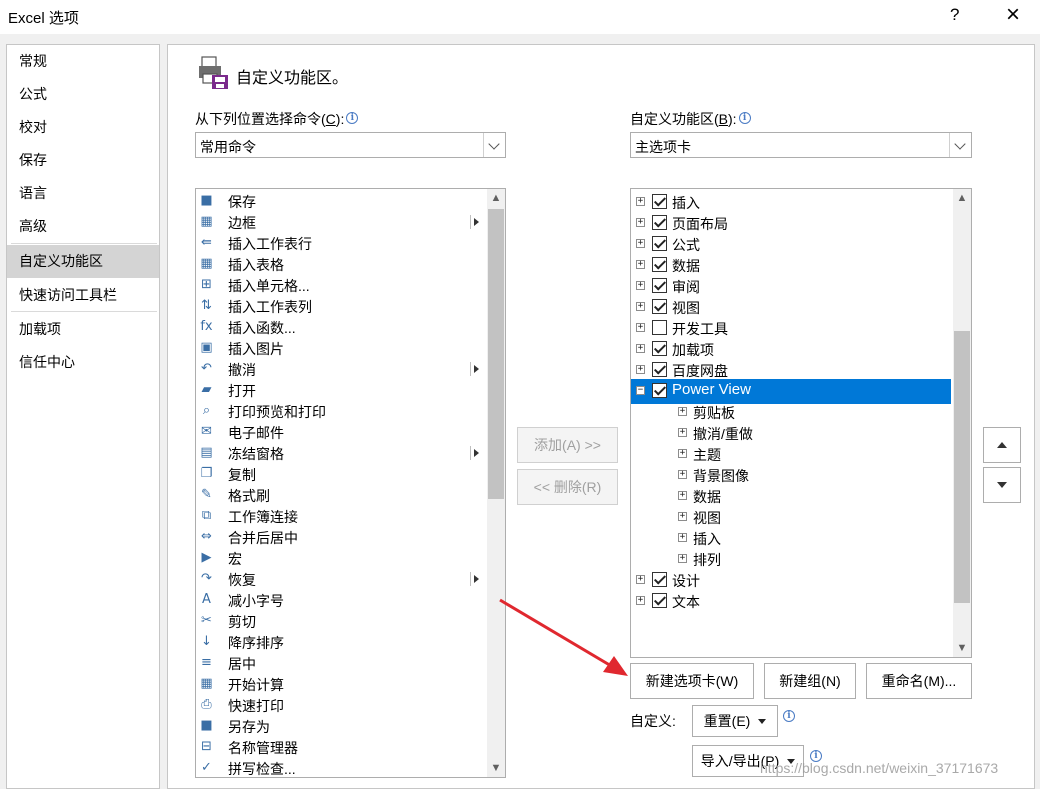  What do you see at coordinates (879, 768) in the screenshot?
I see `watermark: https://blog.csdn.net/weixin_37171673` at bounding box center [879, 768].